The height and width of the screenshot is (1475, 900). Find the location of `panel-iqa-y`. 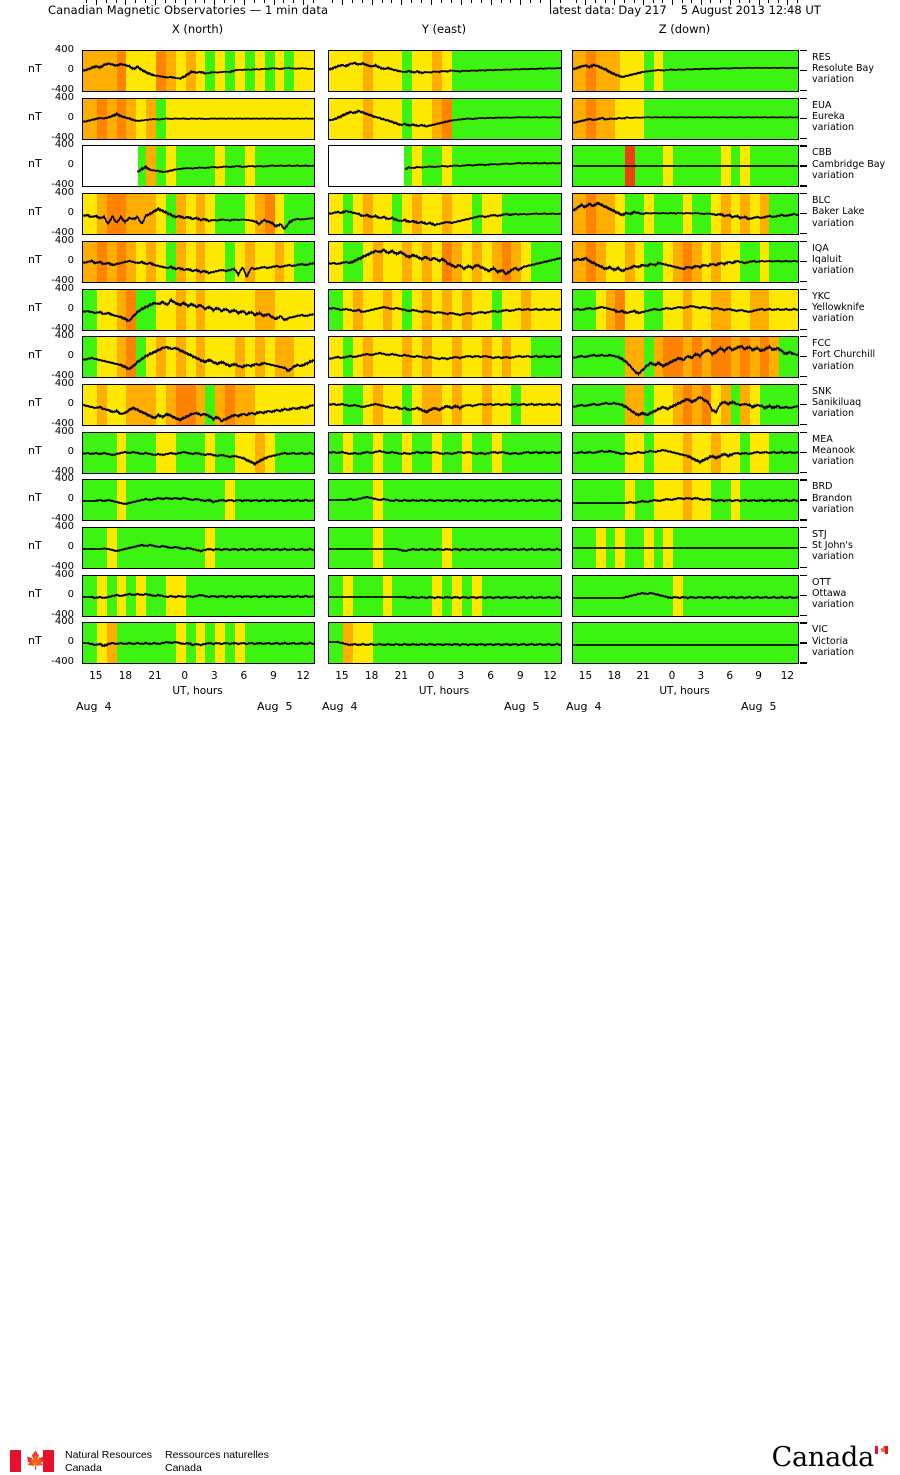

panel-iqa-y is located at coordinates (445, 261).